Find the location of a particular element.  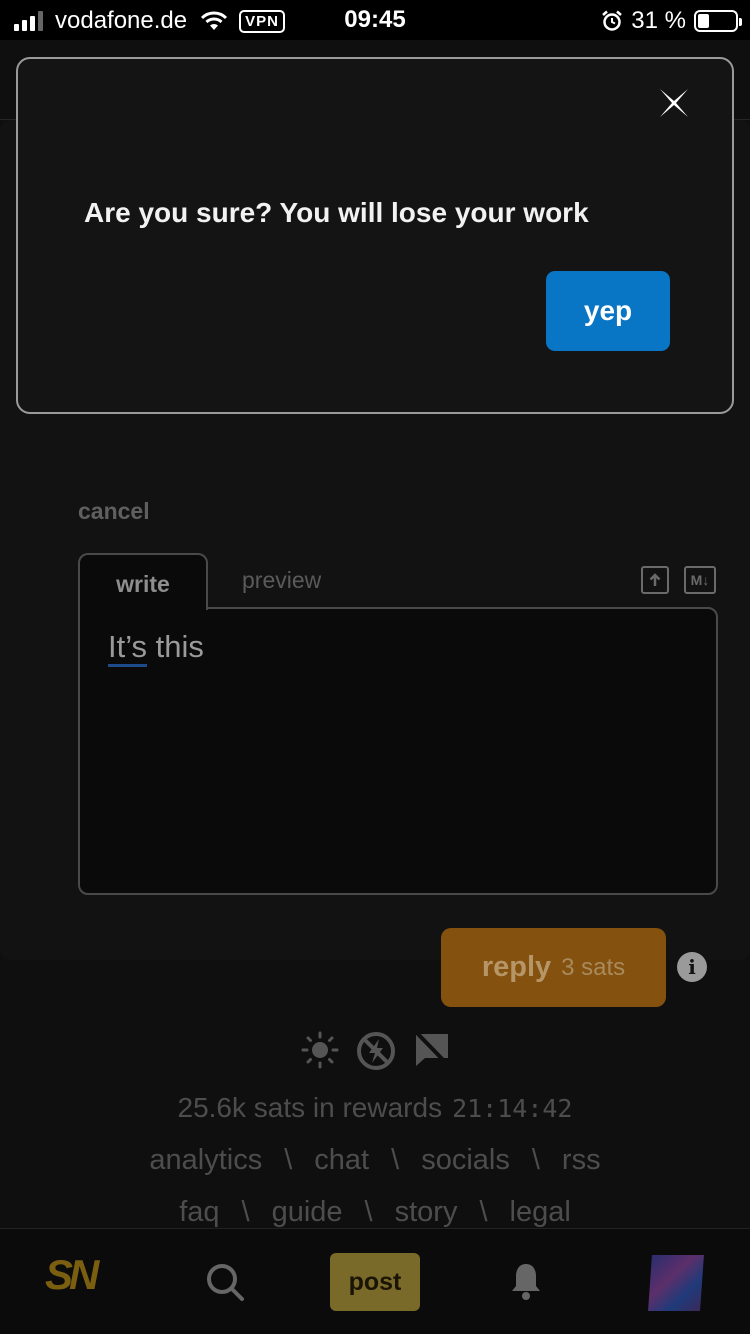

bottom-nav: SN post is located at coordinates (375, 1281).